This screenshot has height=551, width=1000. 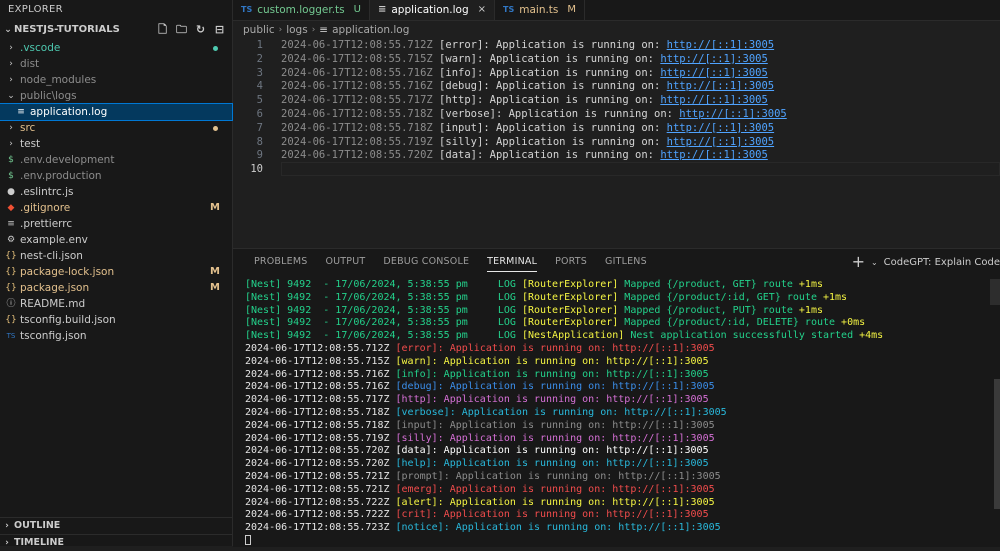 I want to click on panel-tab-ports: PORTS, so click(x=571, y=262).